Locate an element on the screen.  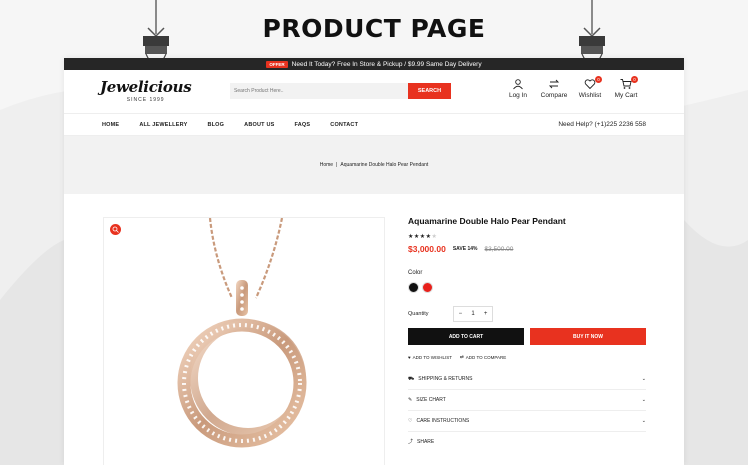
site-logo: Jewelicious SINCE 1999 is located at coordinates (146, 90).